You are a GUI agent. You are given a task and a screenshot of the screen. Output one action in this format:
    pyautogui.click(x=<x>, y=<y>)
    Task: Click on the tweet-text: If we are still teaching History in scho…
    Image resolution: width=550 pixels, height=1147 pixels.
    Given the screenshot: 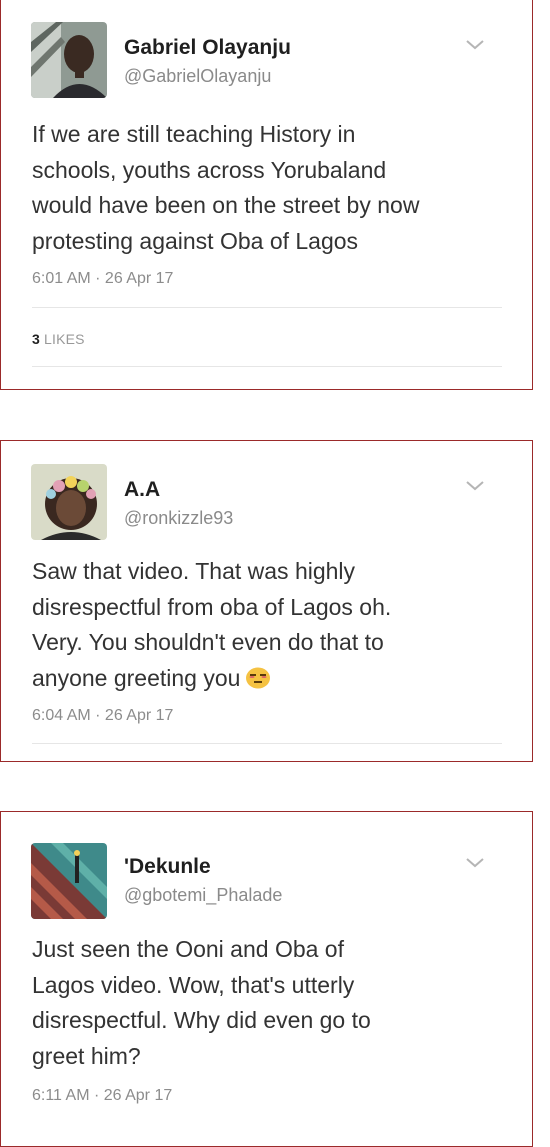 What is the action you would take?
    pyautogui.click(x=267, y=188)
    